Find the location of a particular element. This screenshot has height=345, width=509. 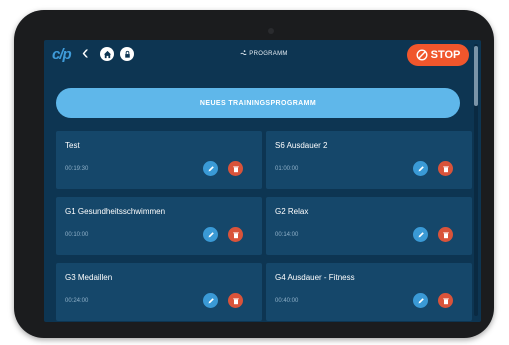

program-card: Test 00:19:30 is located at coordinates (159, 160).